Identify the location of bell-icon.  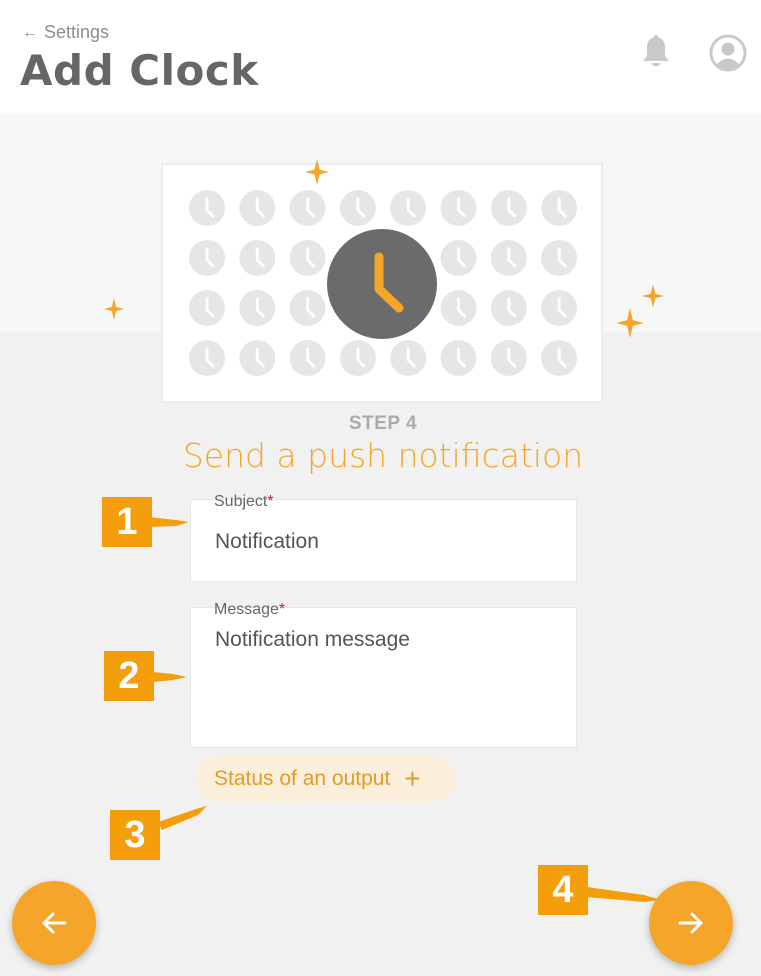
(656, 53).